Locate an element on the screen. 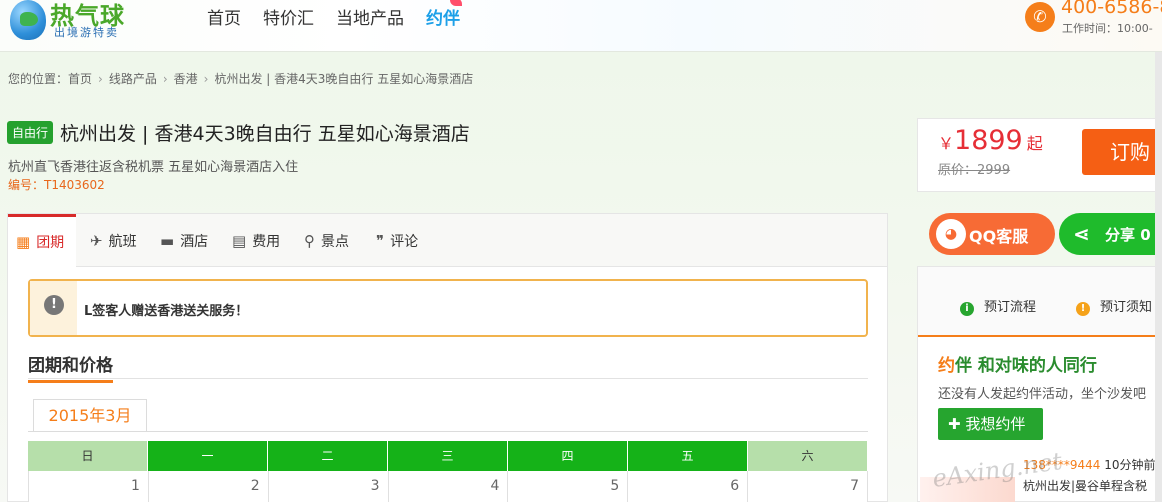 Image resolution: width=1162 pixels, height=502 pixels. feed-time: 10分钟前 购 is located at coordinates (1133, 465).